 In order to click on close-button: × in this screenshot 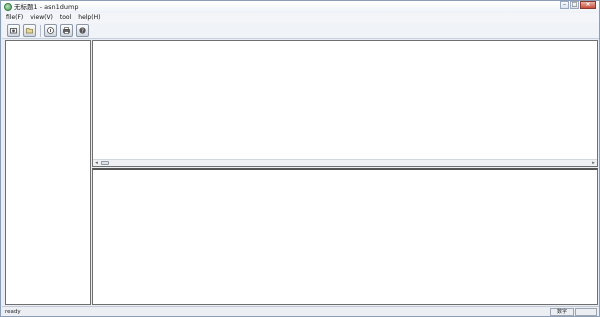, I will do `click(588, 5)`.